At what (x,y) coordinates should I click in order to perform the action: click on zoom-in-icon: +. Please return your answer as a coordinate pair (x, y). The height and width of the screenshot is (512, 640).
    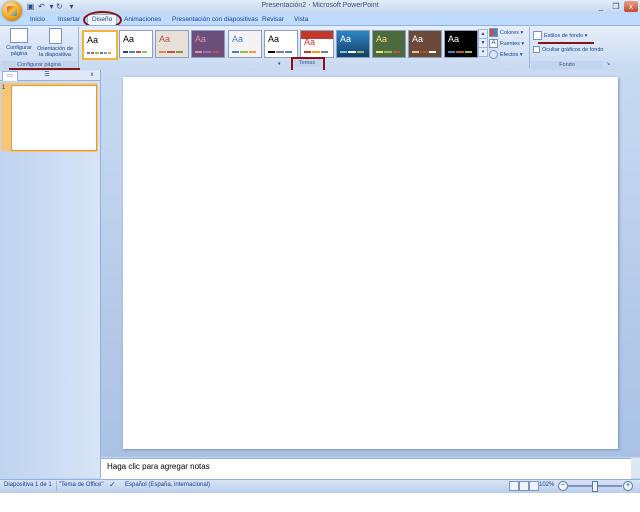
    Looking at the image, I should click on (628, 486).